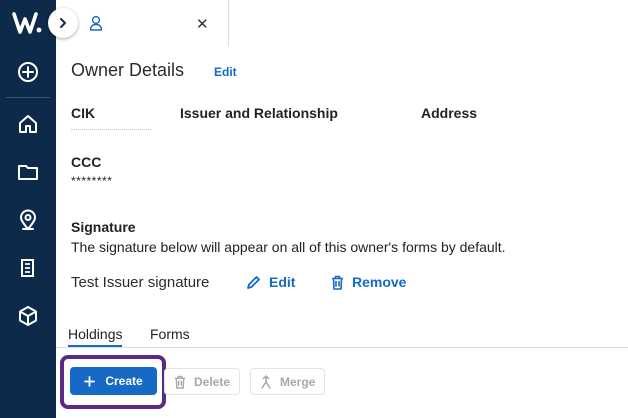 This screenshot has width=628, height=418. I want to click on ccc-label: CCC, so click(86, 162).